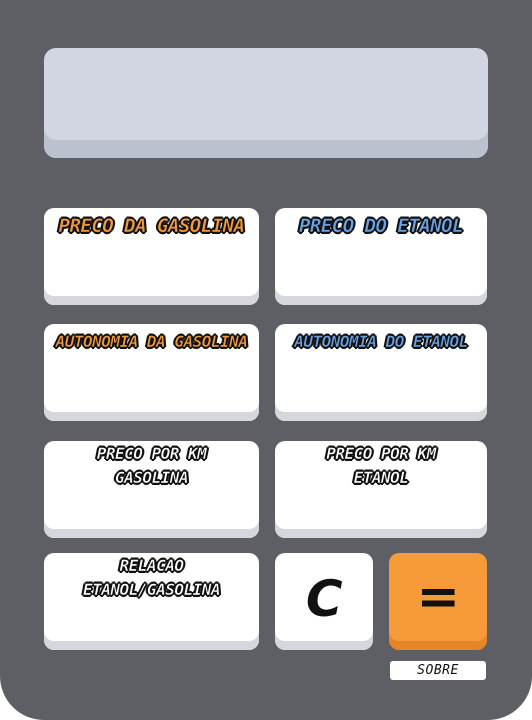 The image size is (532, 720). I want to click on sobre-label: SOBRE, so click(438, 670).